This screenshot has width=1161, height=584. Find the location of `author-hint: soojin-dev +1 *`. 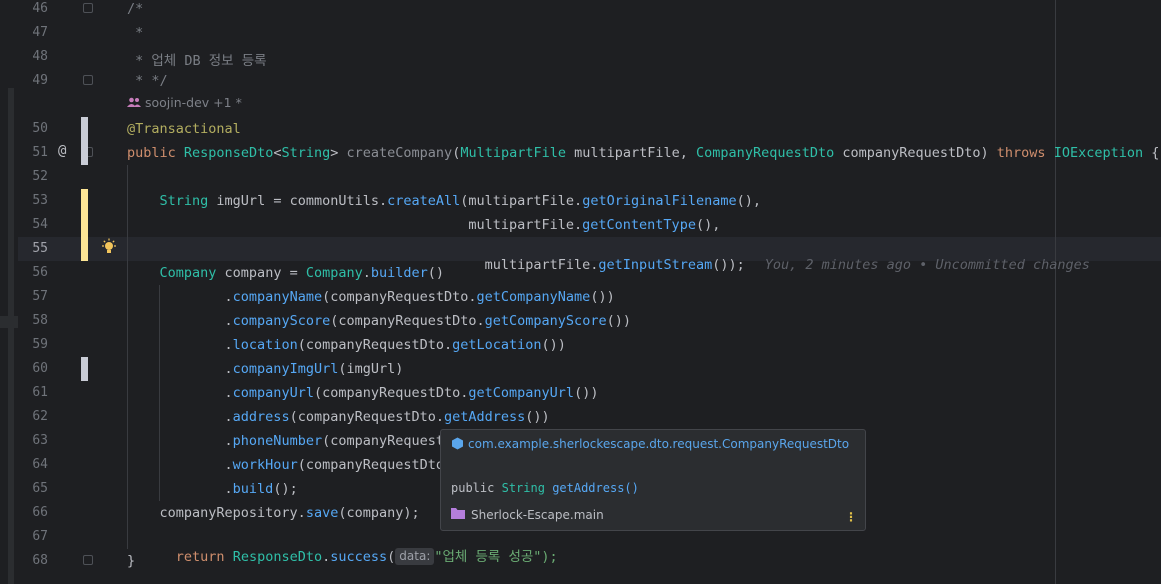

author-hint: soojin-dev +1 * is located at coordinates (184, 102).